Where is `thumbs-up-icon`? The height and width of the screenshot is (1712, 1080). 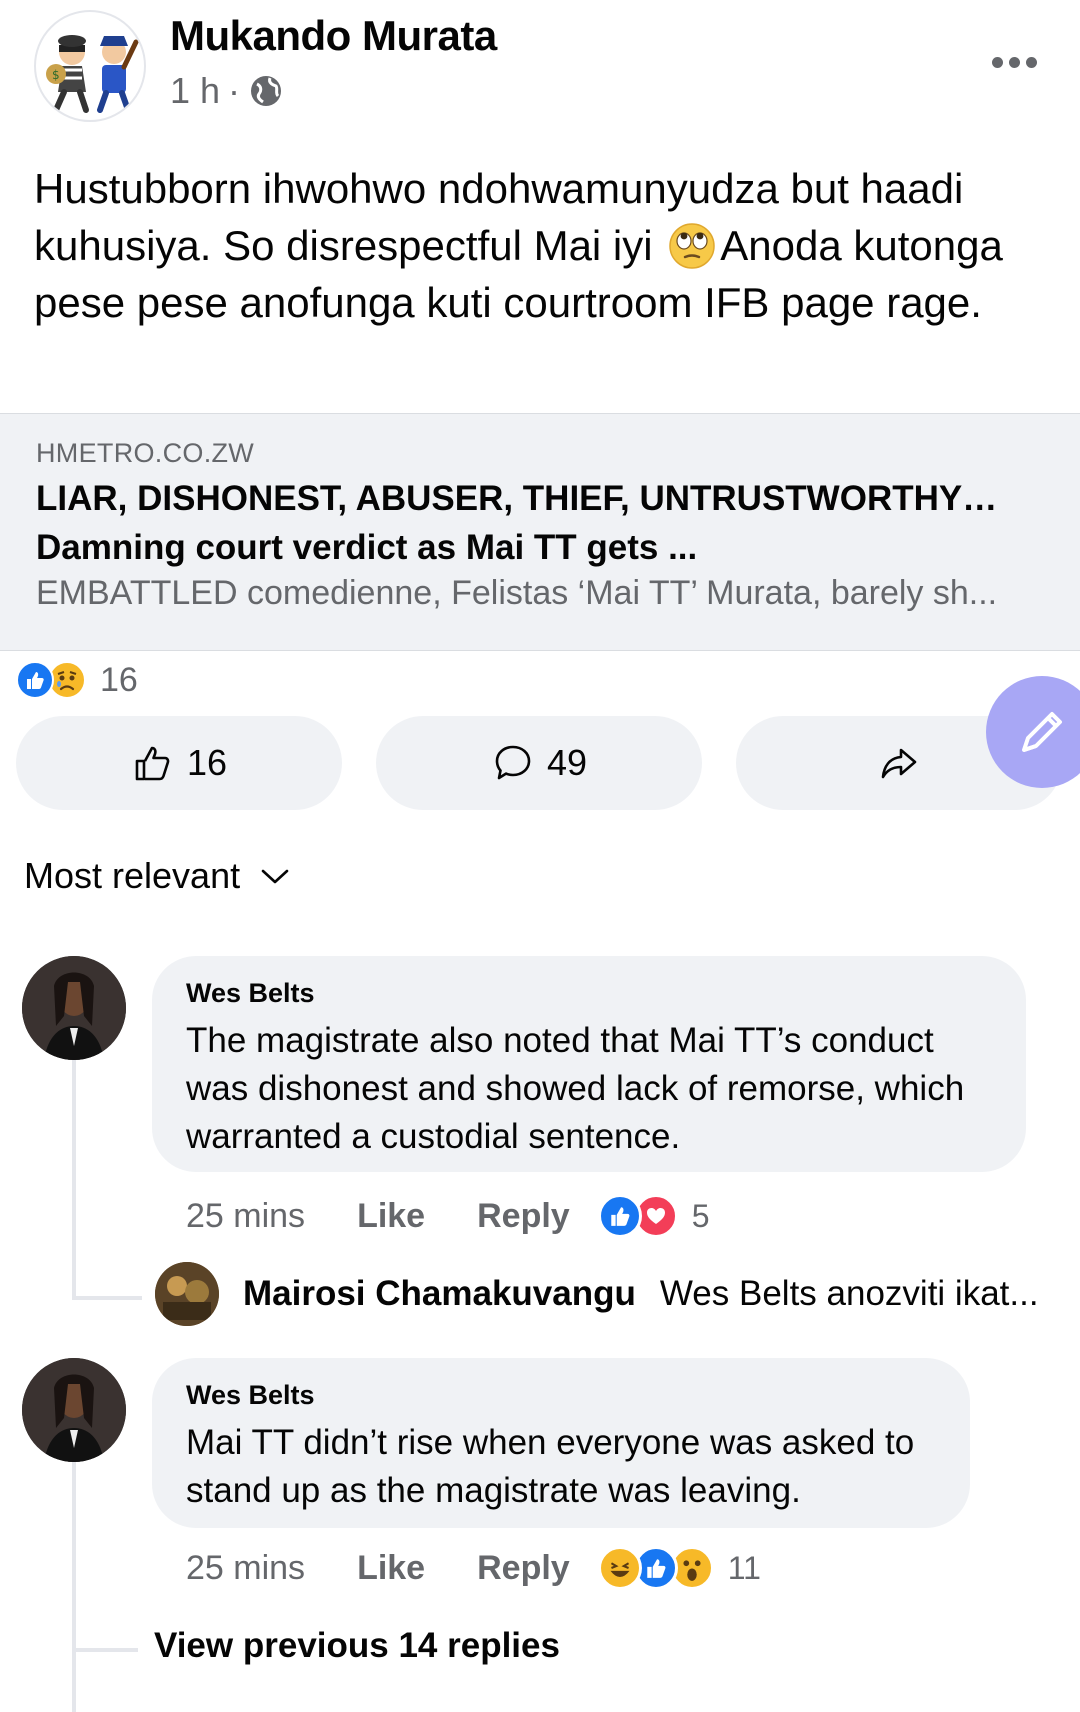
thumbs-up-icon is located at coordinates (152, 763).